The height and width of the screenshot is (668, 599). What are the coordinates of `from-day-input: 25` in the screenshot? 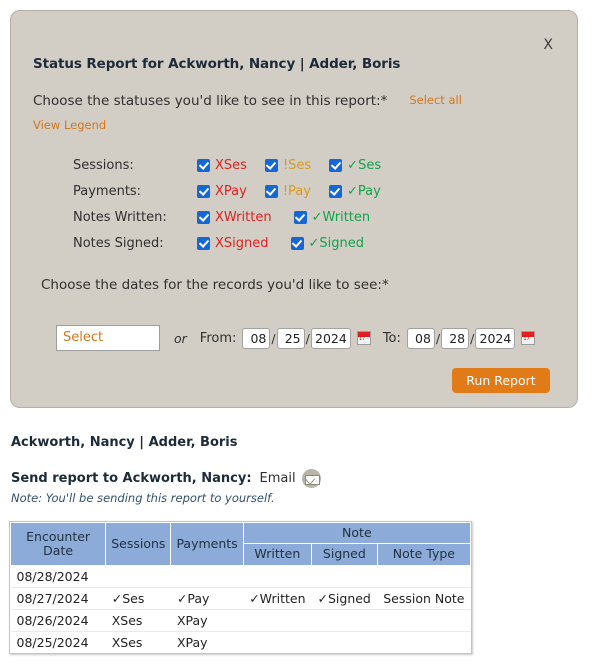 It's located at (290, 338).